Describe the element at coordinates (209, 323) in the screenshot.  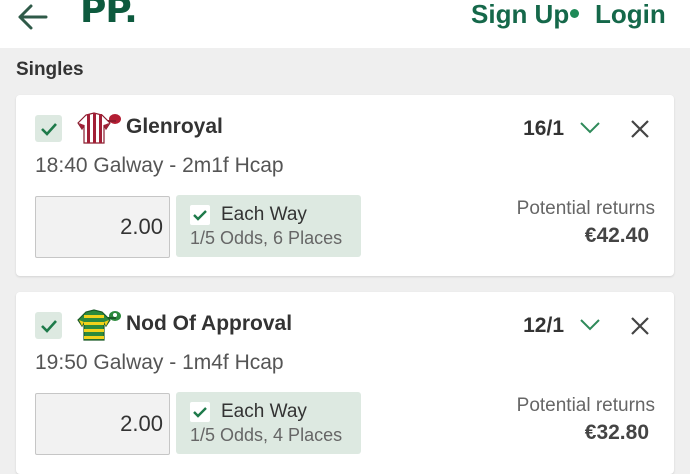
I see `runner-name: Nod Of Approval` at that location.